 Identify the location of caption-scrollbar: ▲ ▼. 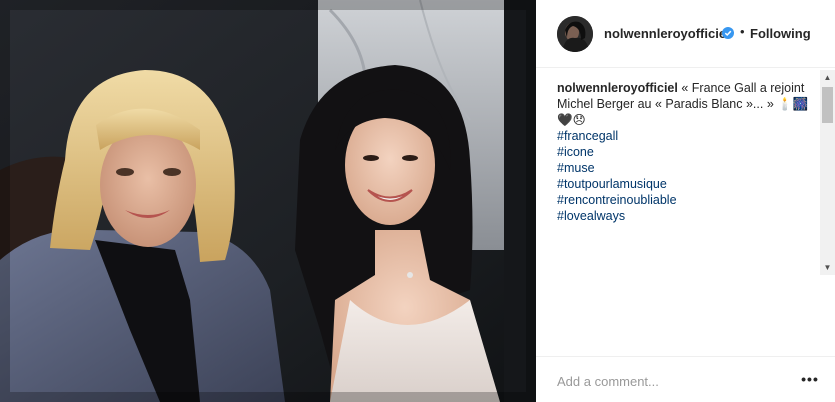
(827, 172).